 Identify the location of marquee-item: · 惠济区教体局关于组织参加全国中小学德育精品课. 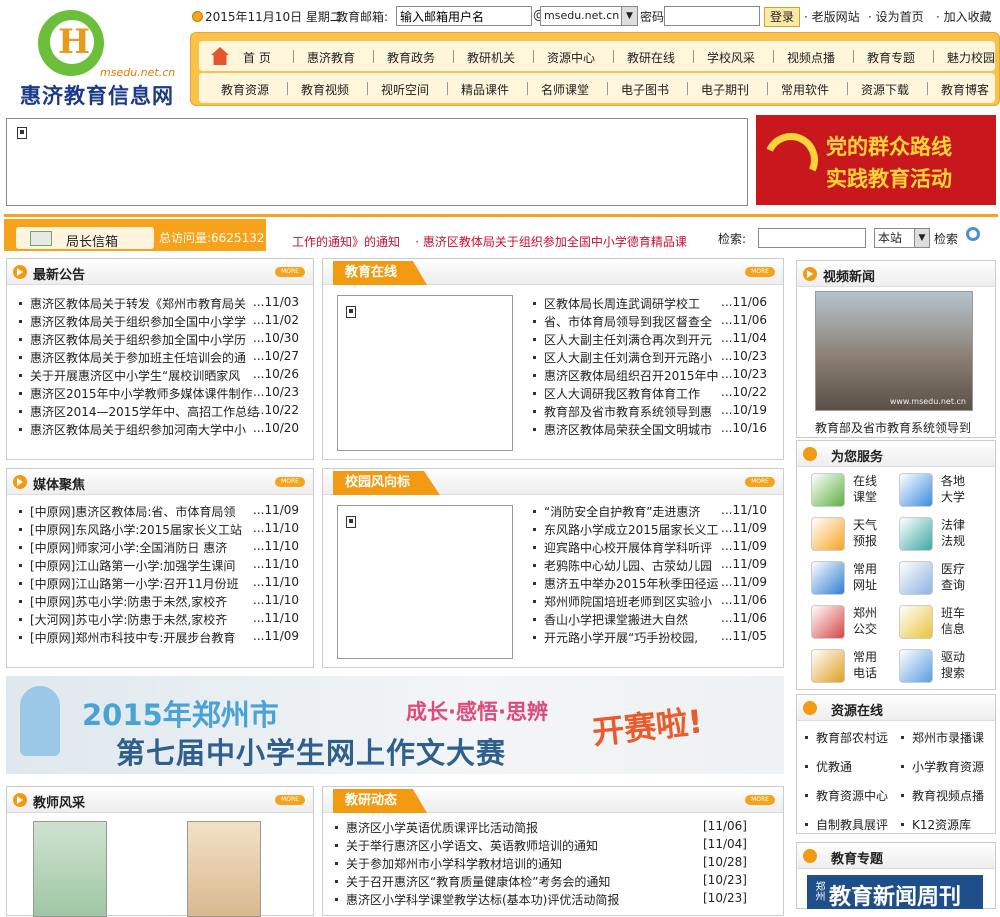
(551, 242).